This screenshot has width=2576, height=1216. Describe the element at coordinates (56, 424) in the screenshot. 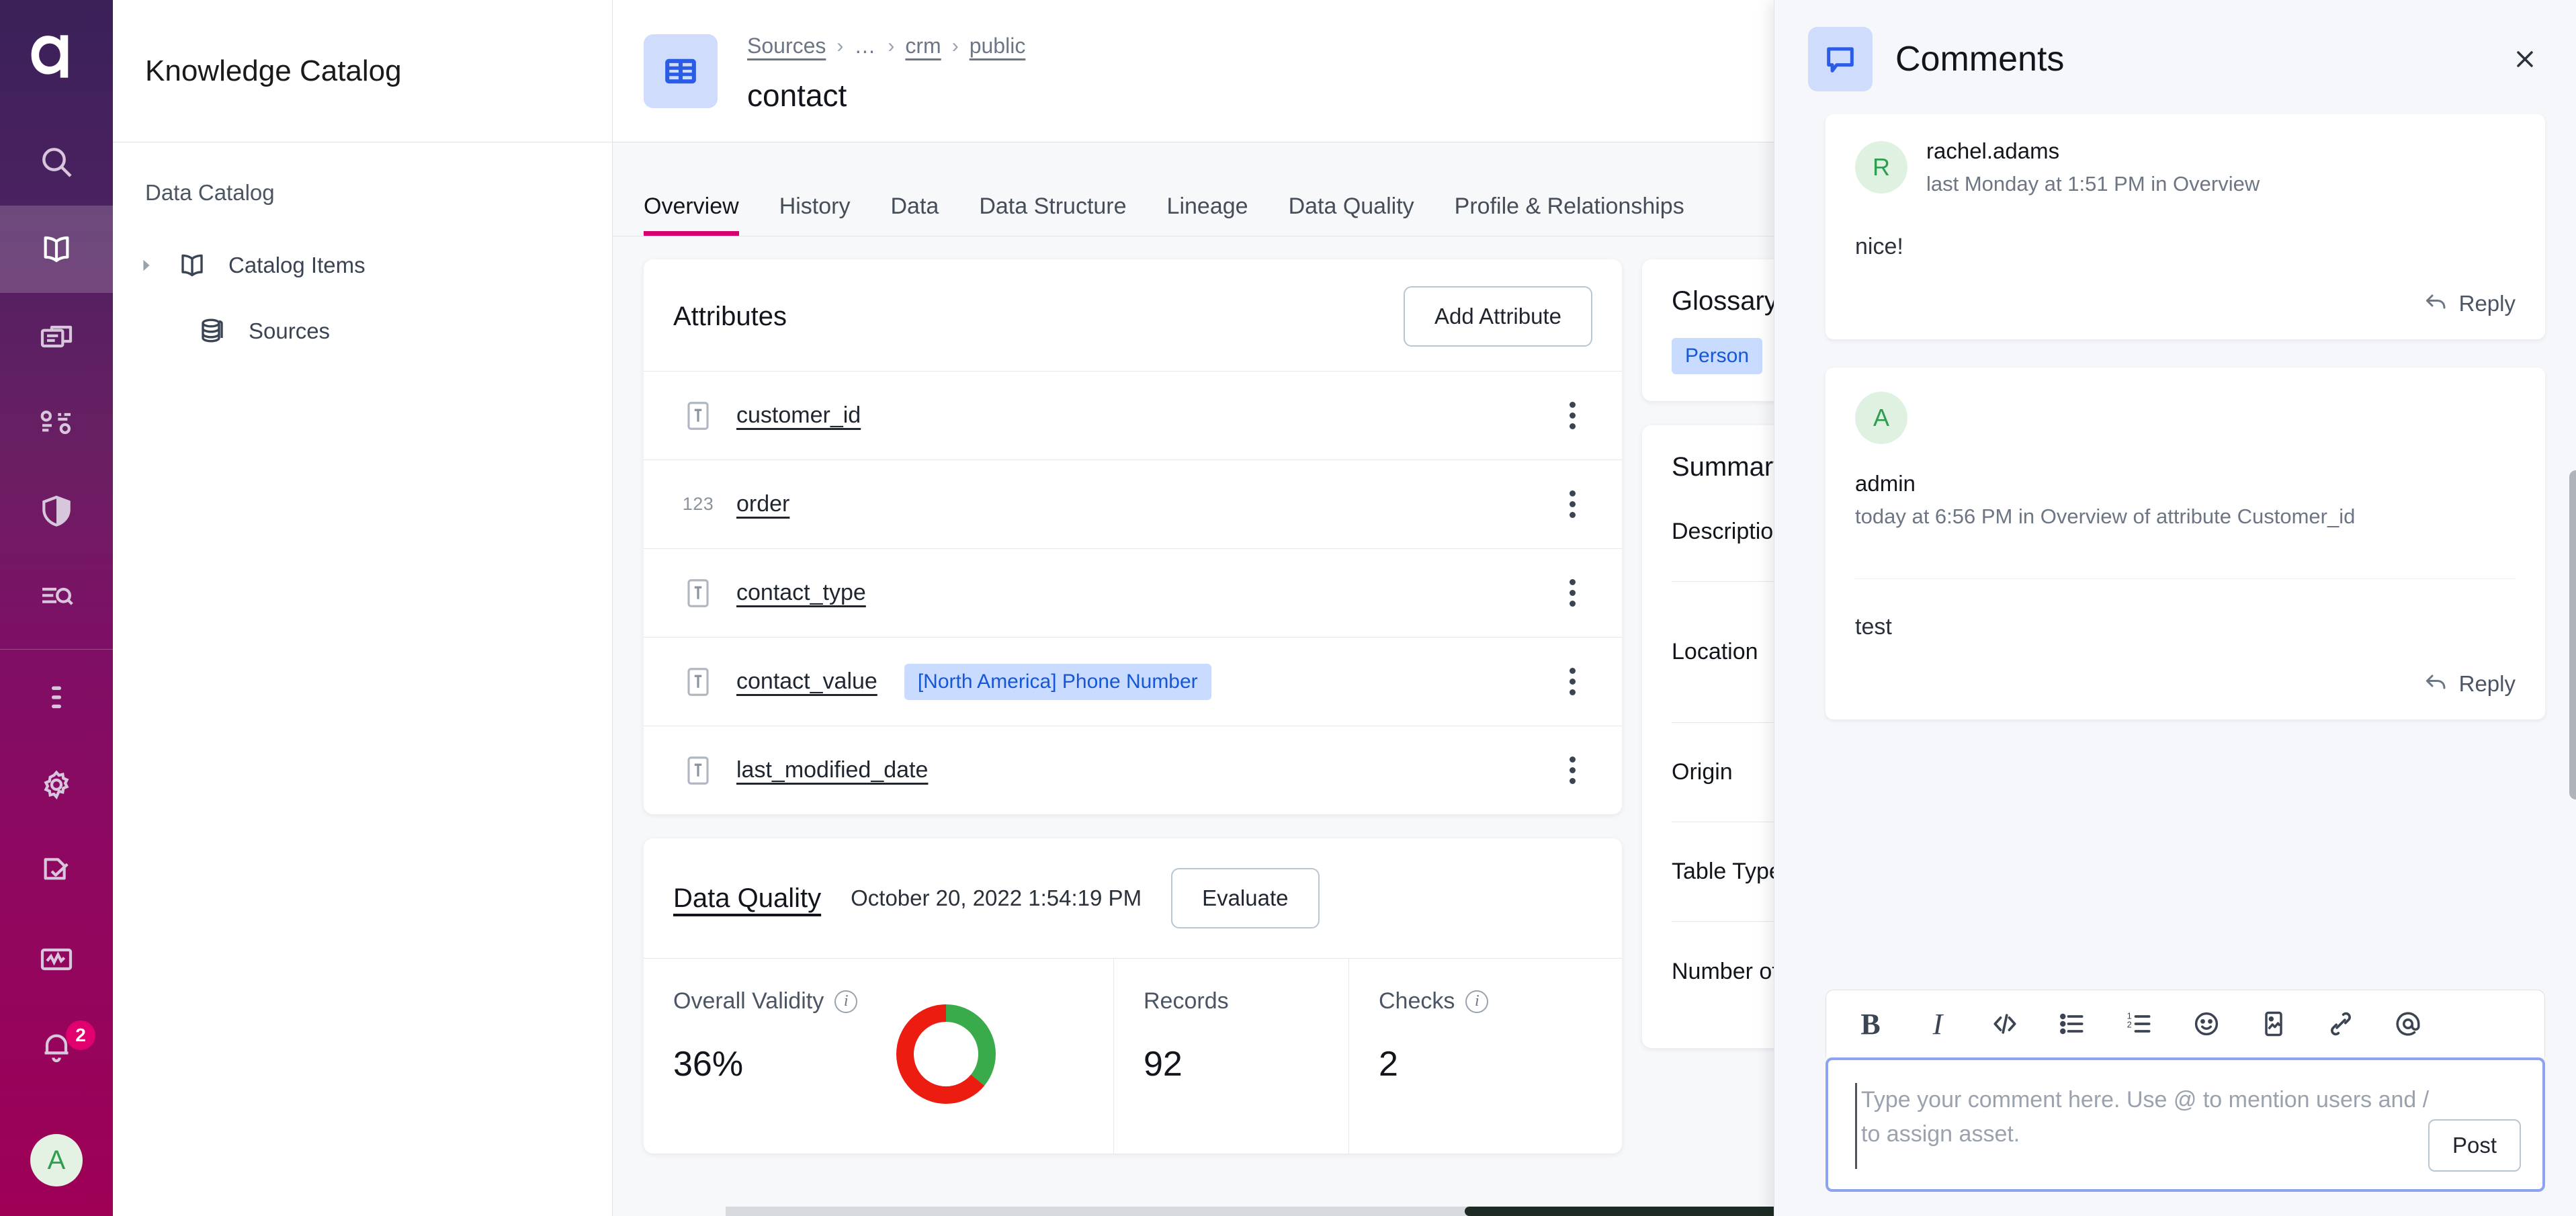

I see `rail-item-rules` at that location.